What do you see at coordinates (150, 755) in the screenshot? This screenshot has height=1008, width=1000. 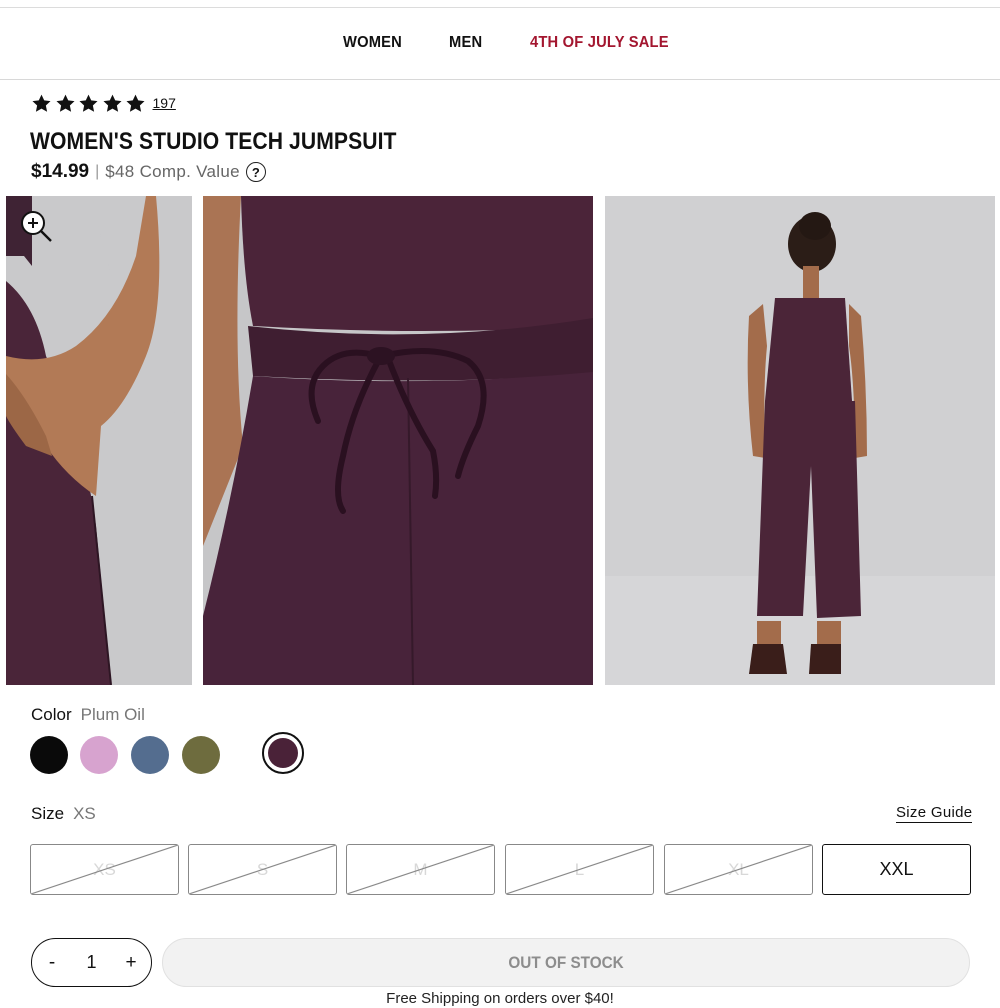 I see `swatch-blue` at bounding box center [150, 755].